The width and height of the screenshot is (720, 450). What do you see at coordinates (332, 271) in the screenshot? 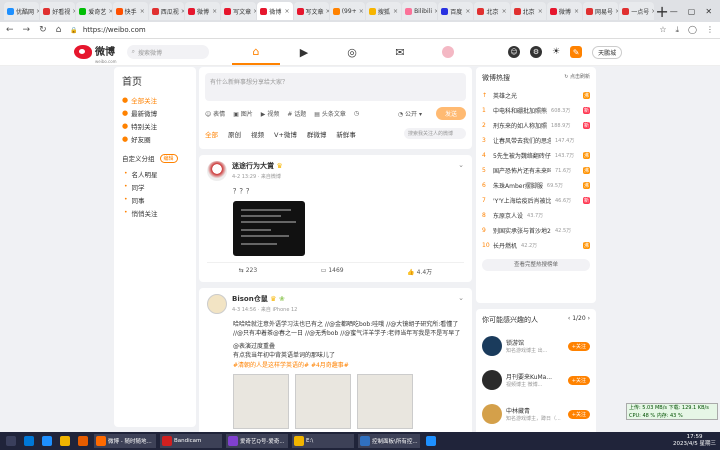
I see `comment-button: ▭ 1469` at bounding box center [332, 271].